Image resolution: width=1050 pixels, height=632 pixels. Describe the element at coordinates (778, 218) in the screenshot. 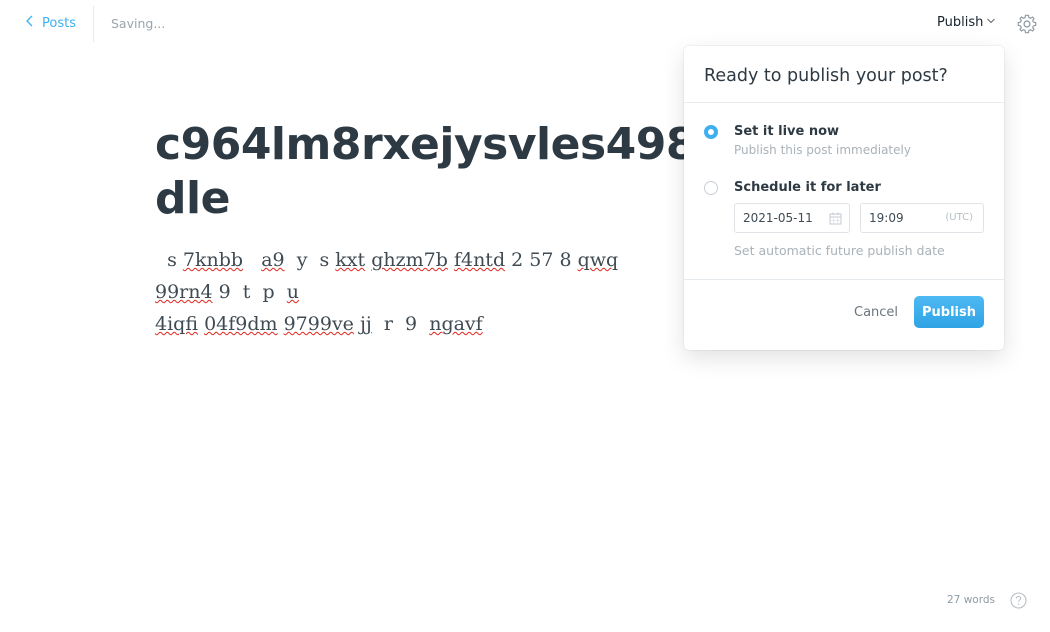

I see `schedule-date-value: 2021-05-11` at that location.